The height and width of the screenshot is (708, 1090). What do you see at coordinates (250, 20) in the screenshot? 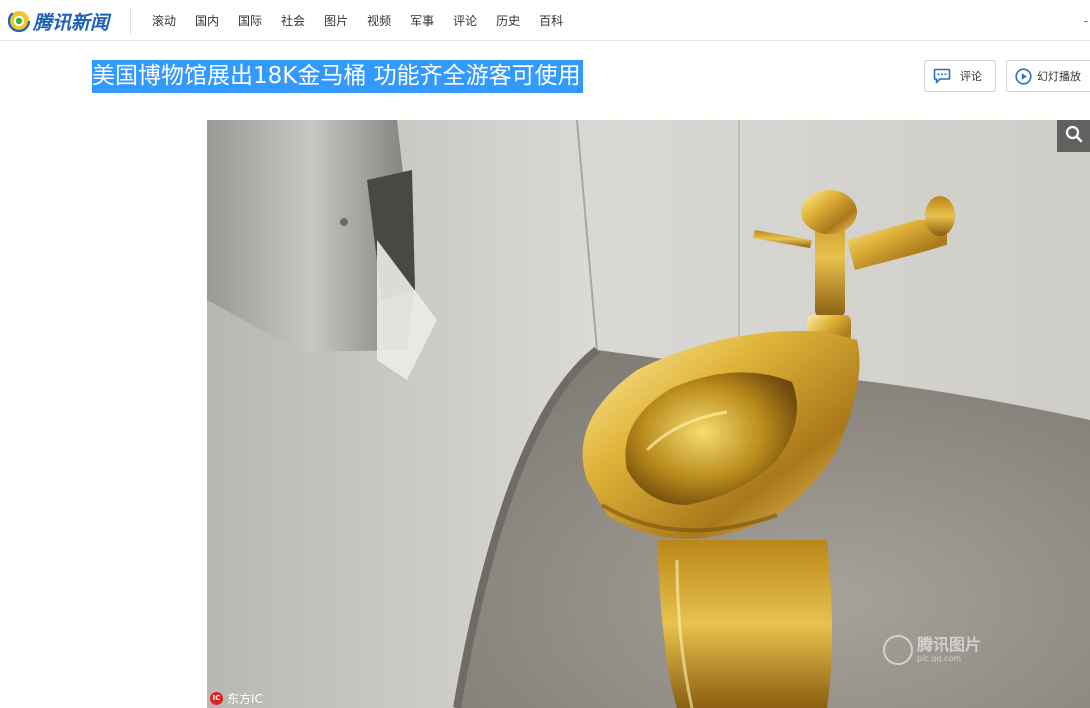
I see `nav-item-international: 国际` at bounding box center [250, 20].